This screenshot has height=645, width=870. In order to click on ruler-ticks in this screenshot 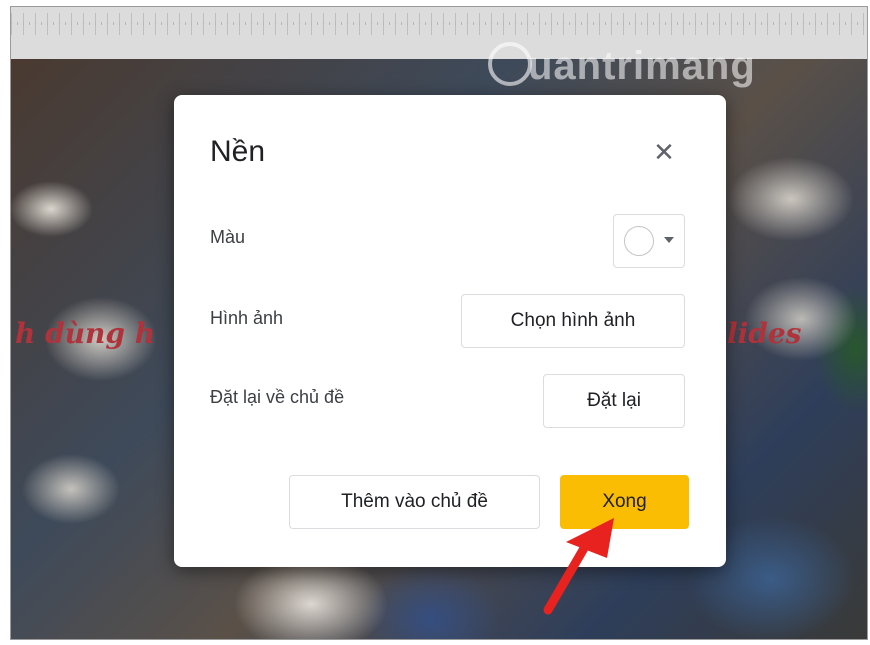, I will do `click(439, 24)`.